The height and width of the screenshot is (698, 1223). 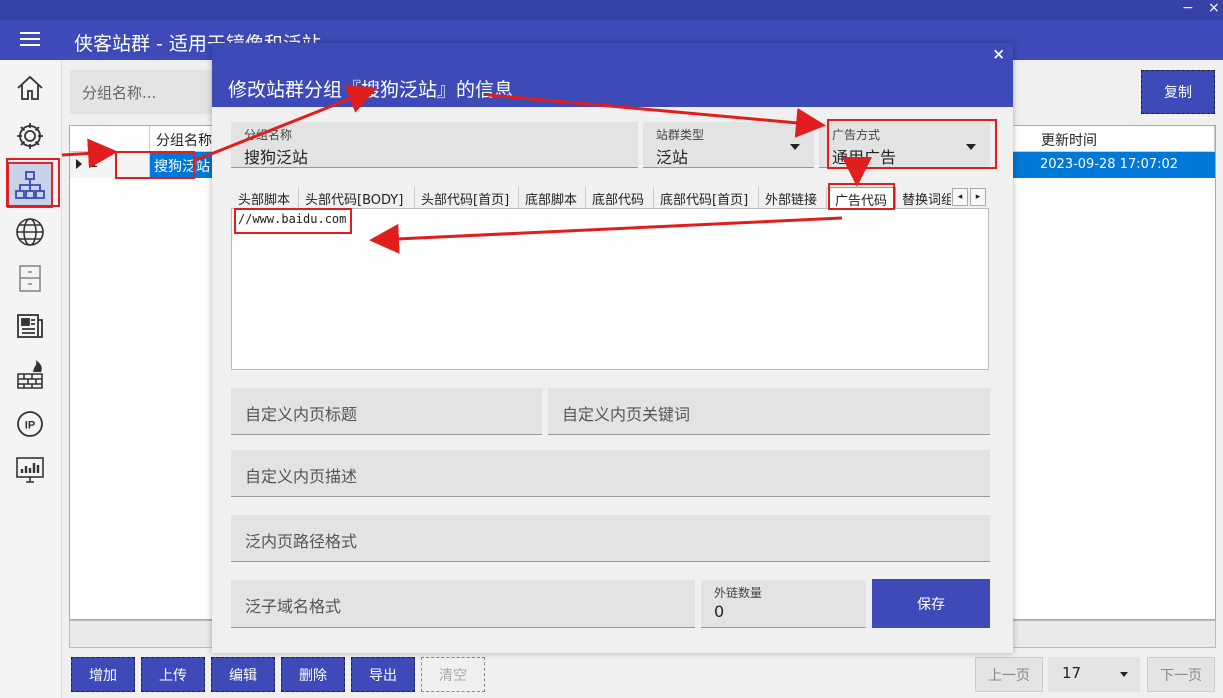 I want to click on inner-keywords-input: 自定义内页关键词, so click(x=769, y=411).